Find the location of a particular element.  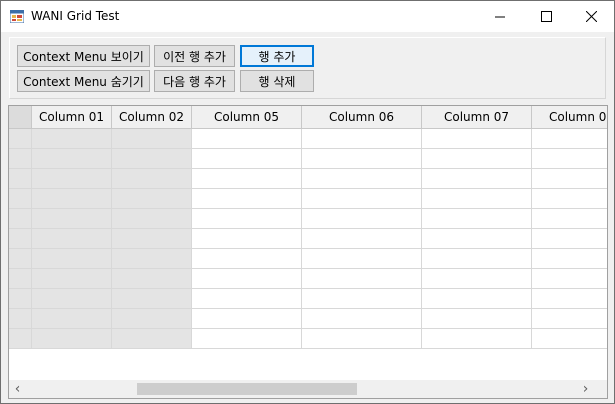

show-context-menu-button: Context Menu 보이기 is located at coordinates (83, 56).